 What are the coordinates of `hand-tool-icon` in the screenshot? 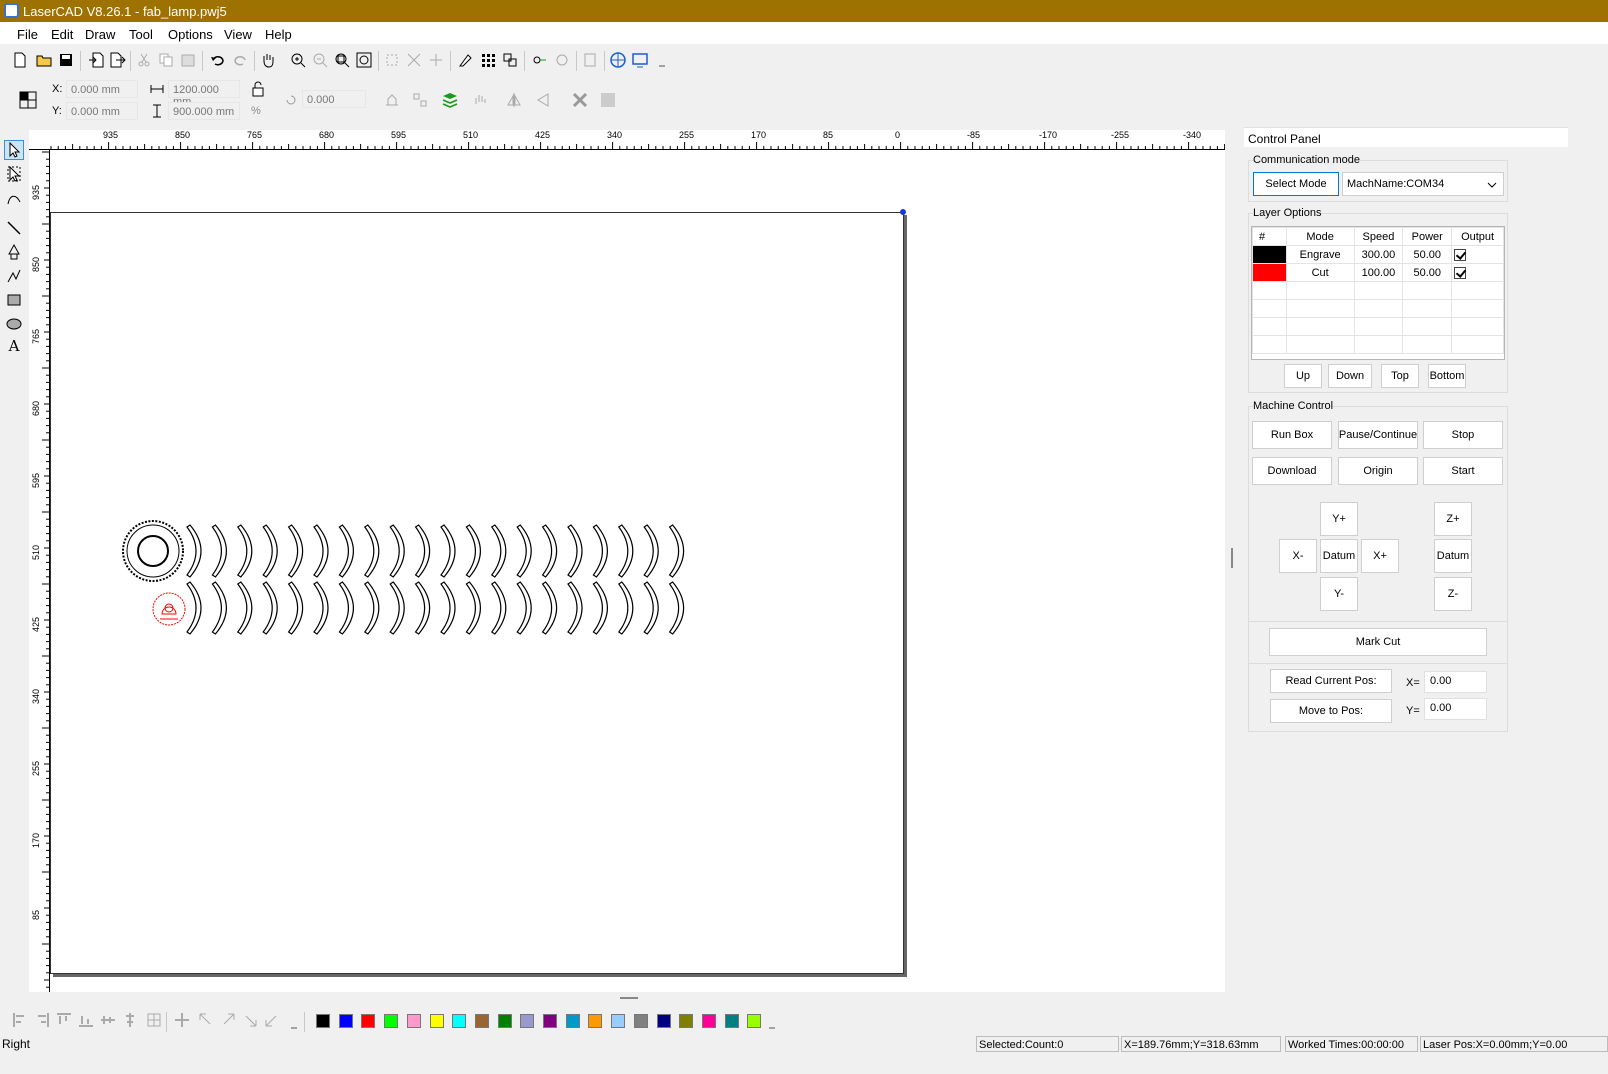 It's located at (480, 100).